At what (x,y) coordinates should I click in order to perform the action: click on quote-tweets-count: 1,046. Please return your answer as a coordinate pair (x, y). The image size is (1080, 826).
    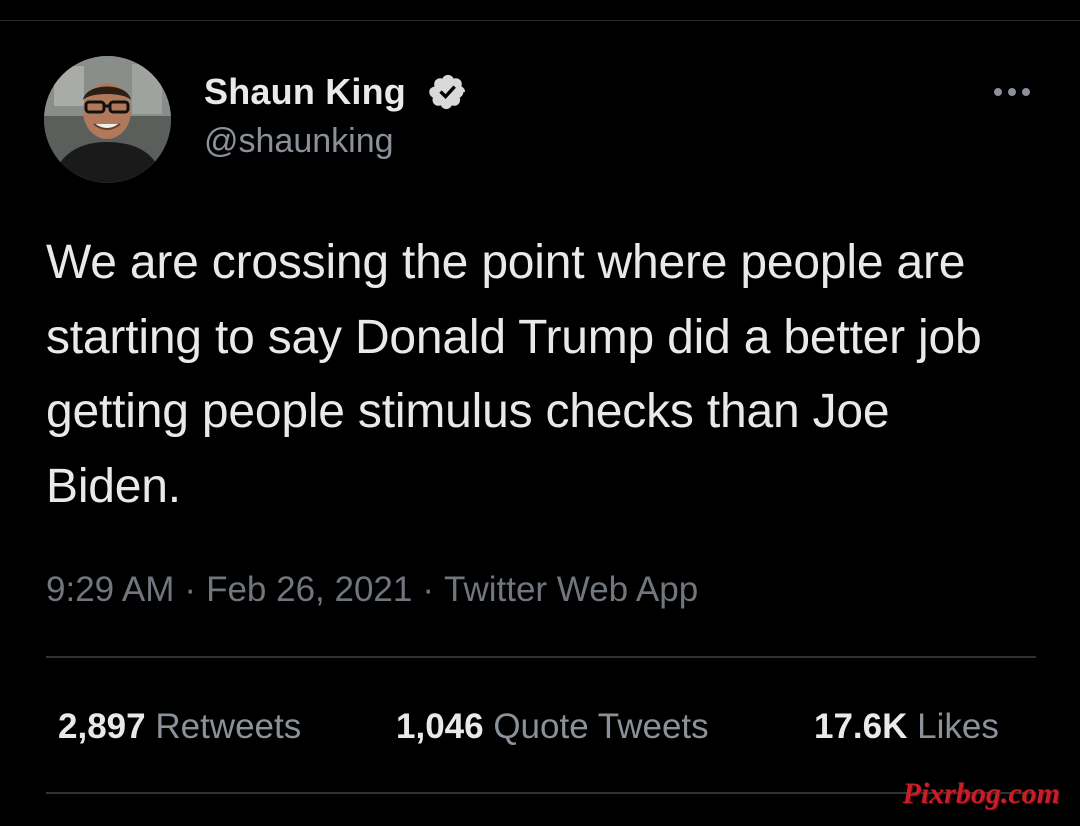
    Looking at the image, I should click on (440, 726).